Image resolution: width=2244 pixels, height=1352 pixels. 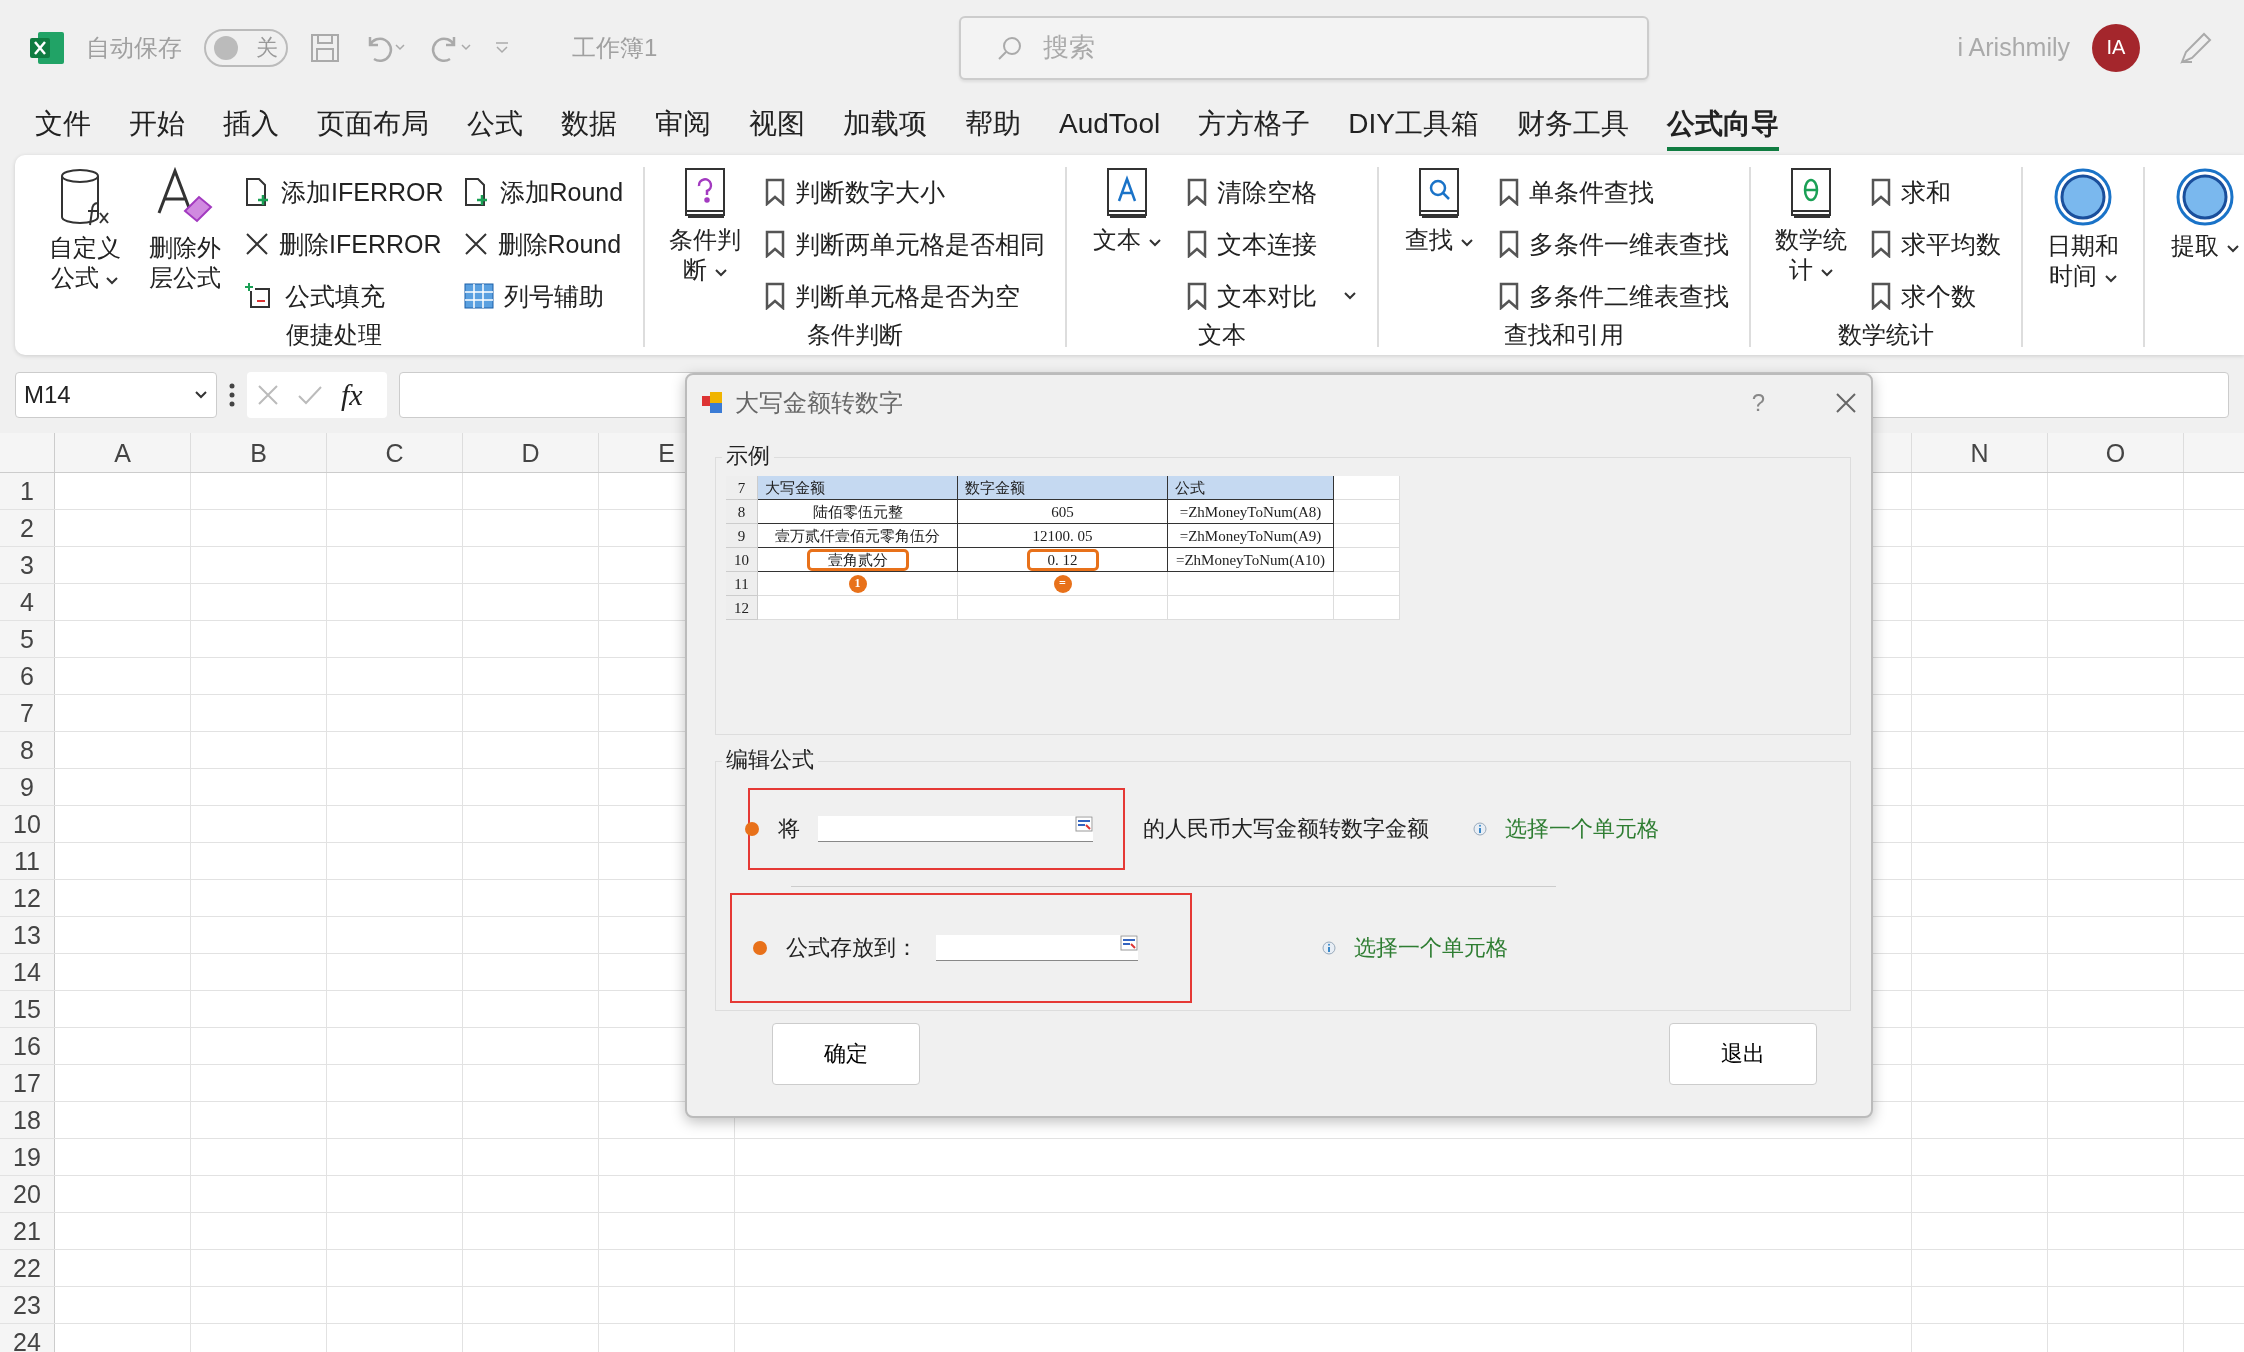 I want to click on row-header: 6, so click(x=27, y=676).